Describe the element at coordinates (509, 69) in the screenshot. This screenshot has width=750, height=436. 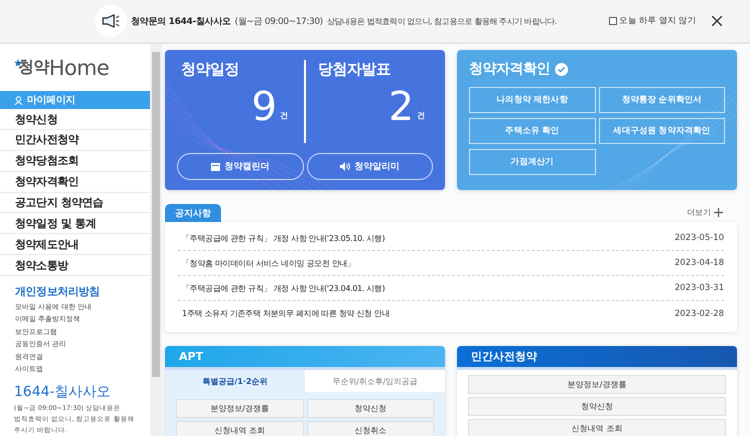
I see `card-title: 청약자격확인` at that location.